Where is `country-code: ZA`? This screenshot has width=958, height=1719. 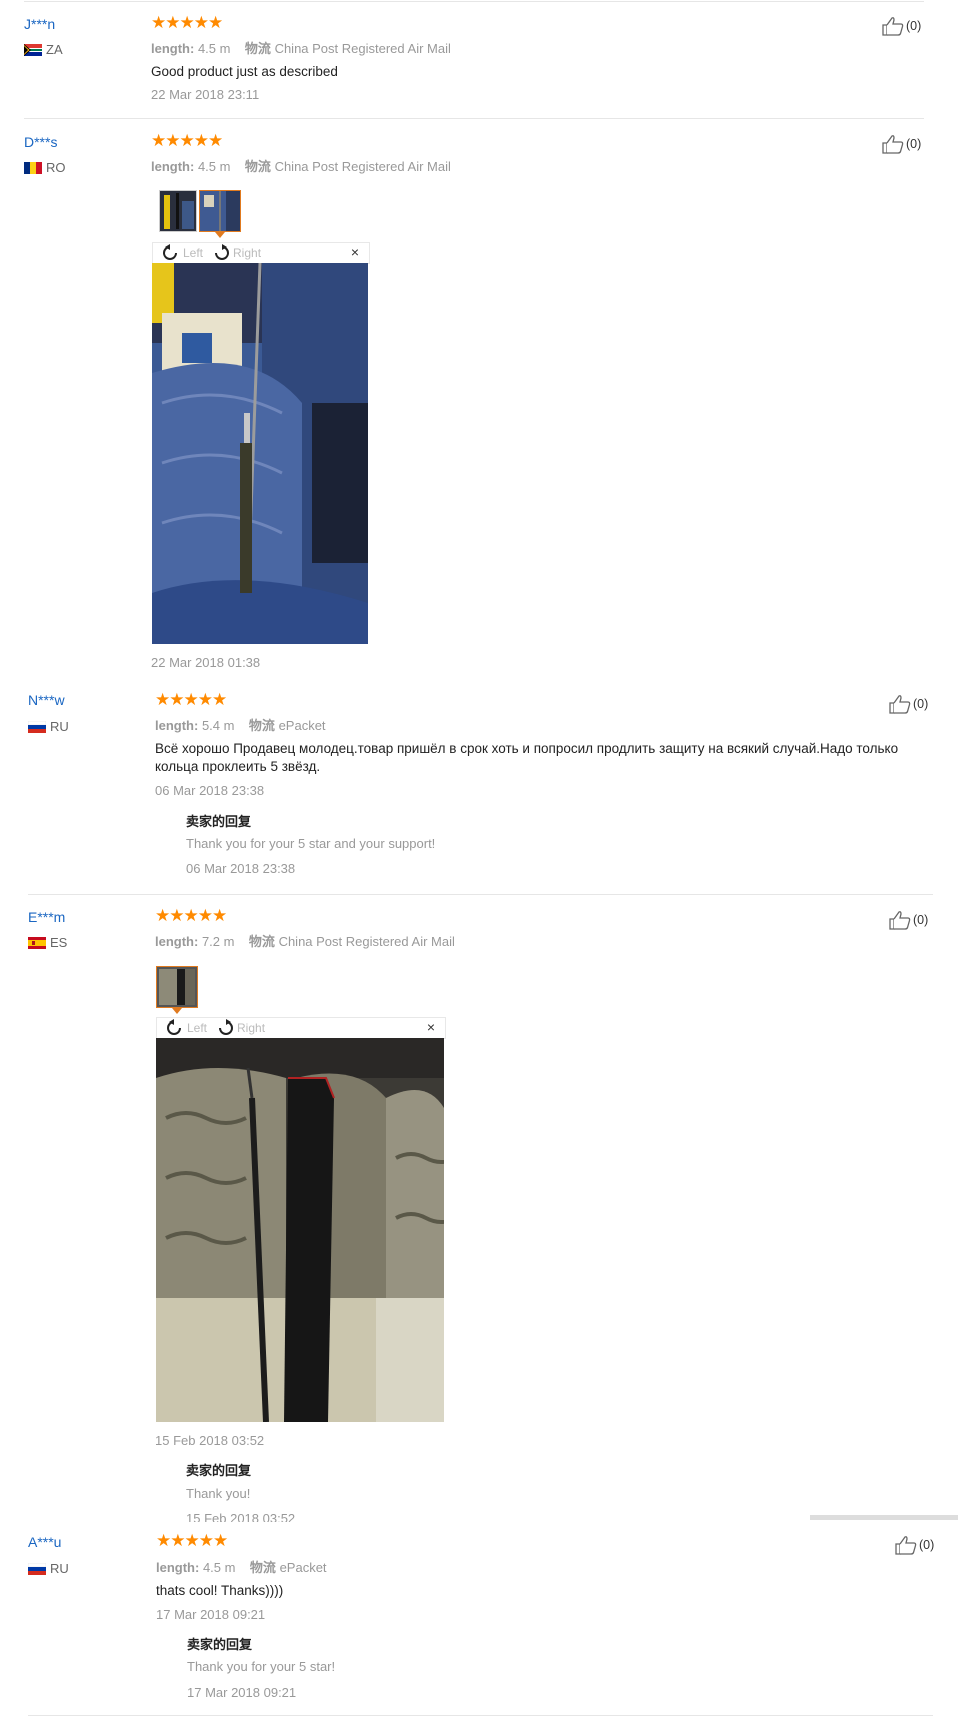
country-code: ZA is located at coordinates (54, 49).